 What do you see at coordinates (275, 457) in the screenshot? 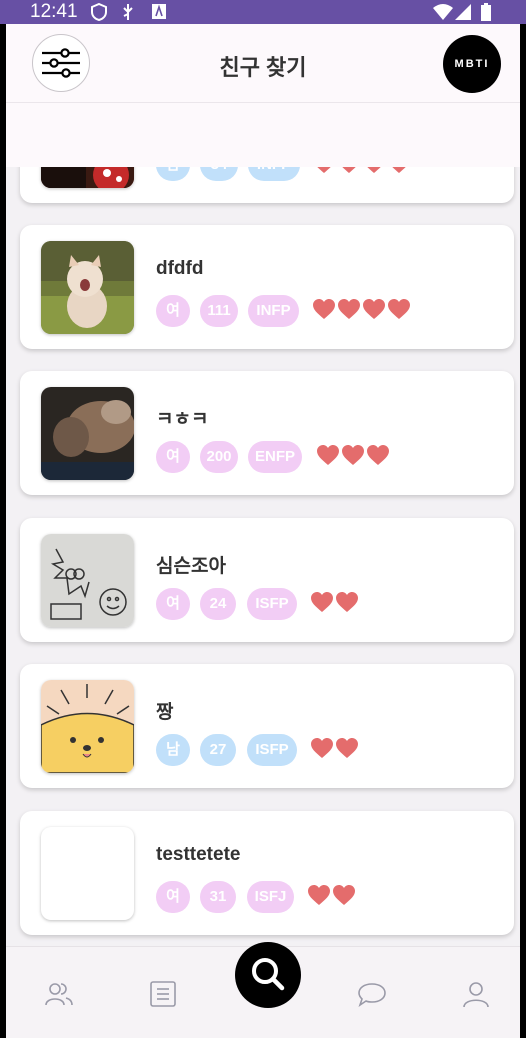
I see `mbti-chip: ENFP` at bounding box center [275, 457].